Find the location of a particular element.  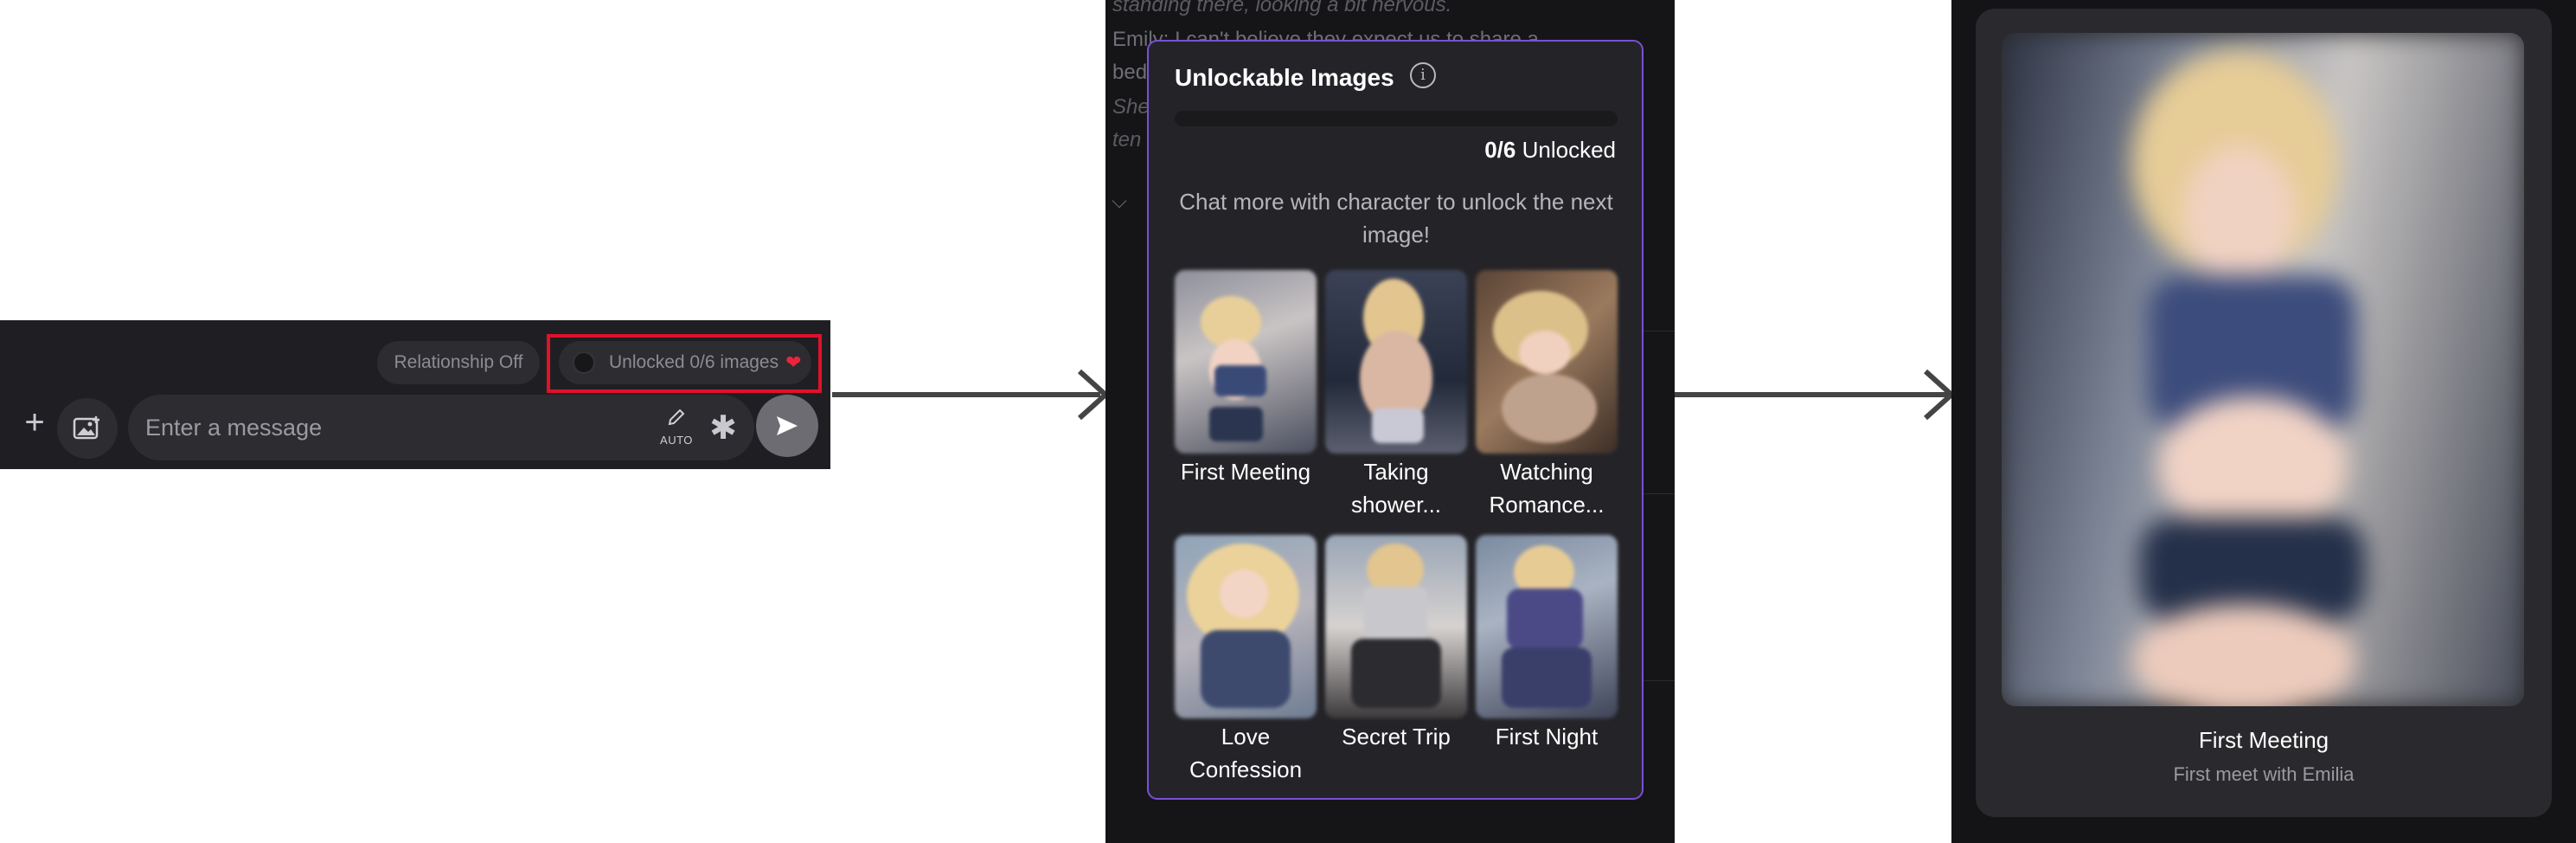

image-tile: First Night is located at coordinates (1547, 660).